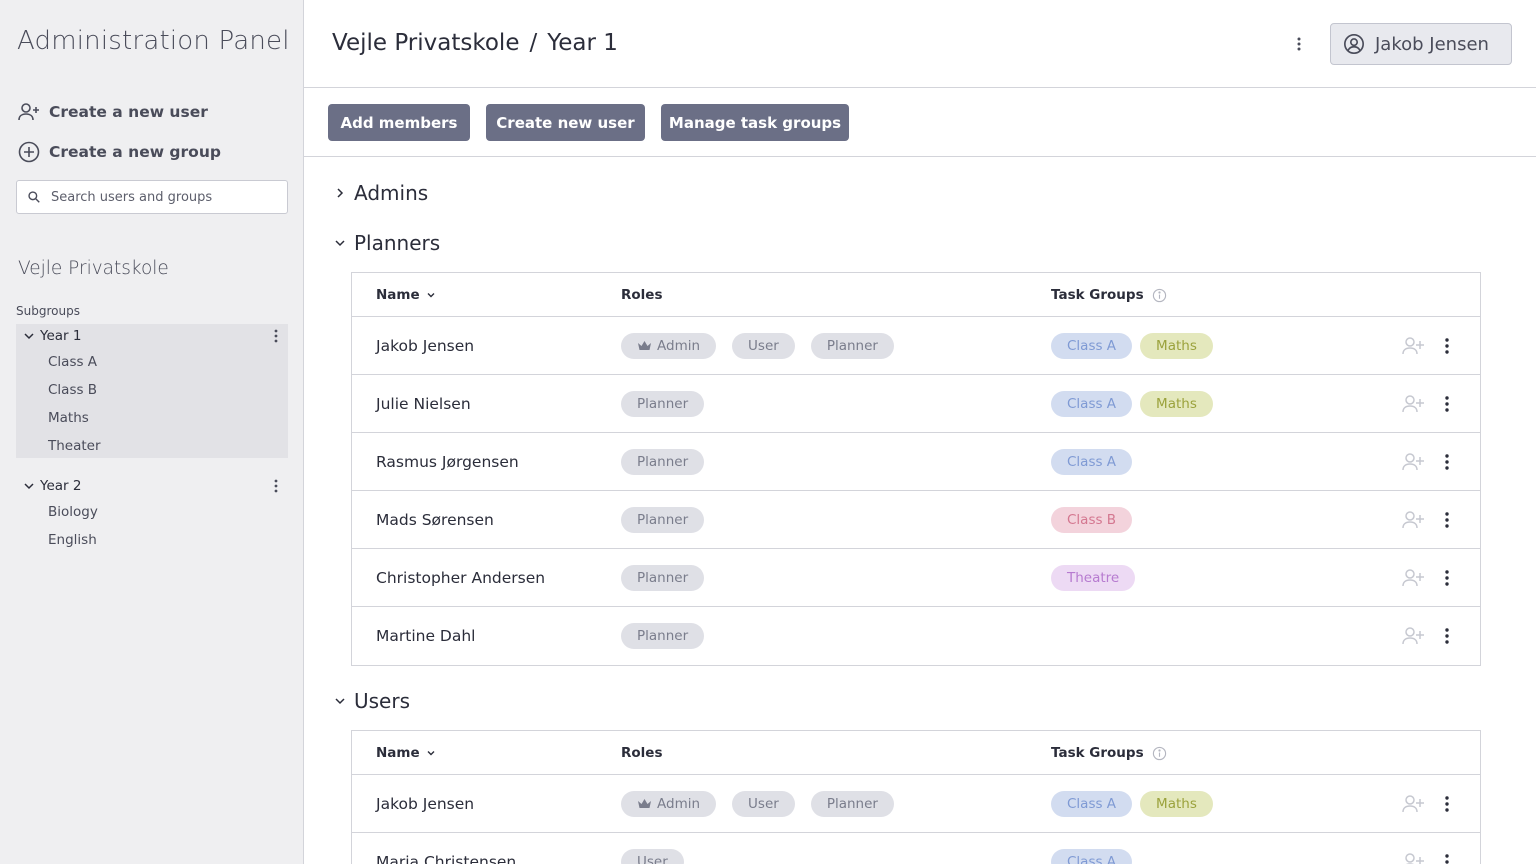  What do you see at coordinates (382, 701) in the screenshot?
I see `section-users-label: Users` at bounding box center [382, 701].